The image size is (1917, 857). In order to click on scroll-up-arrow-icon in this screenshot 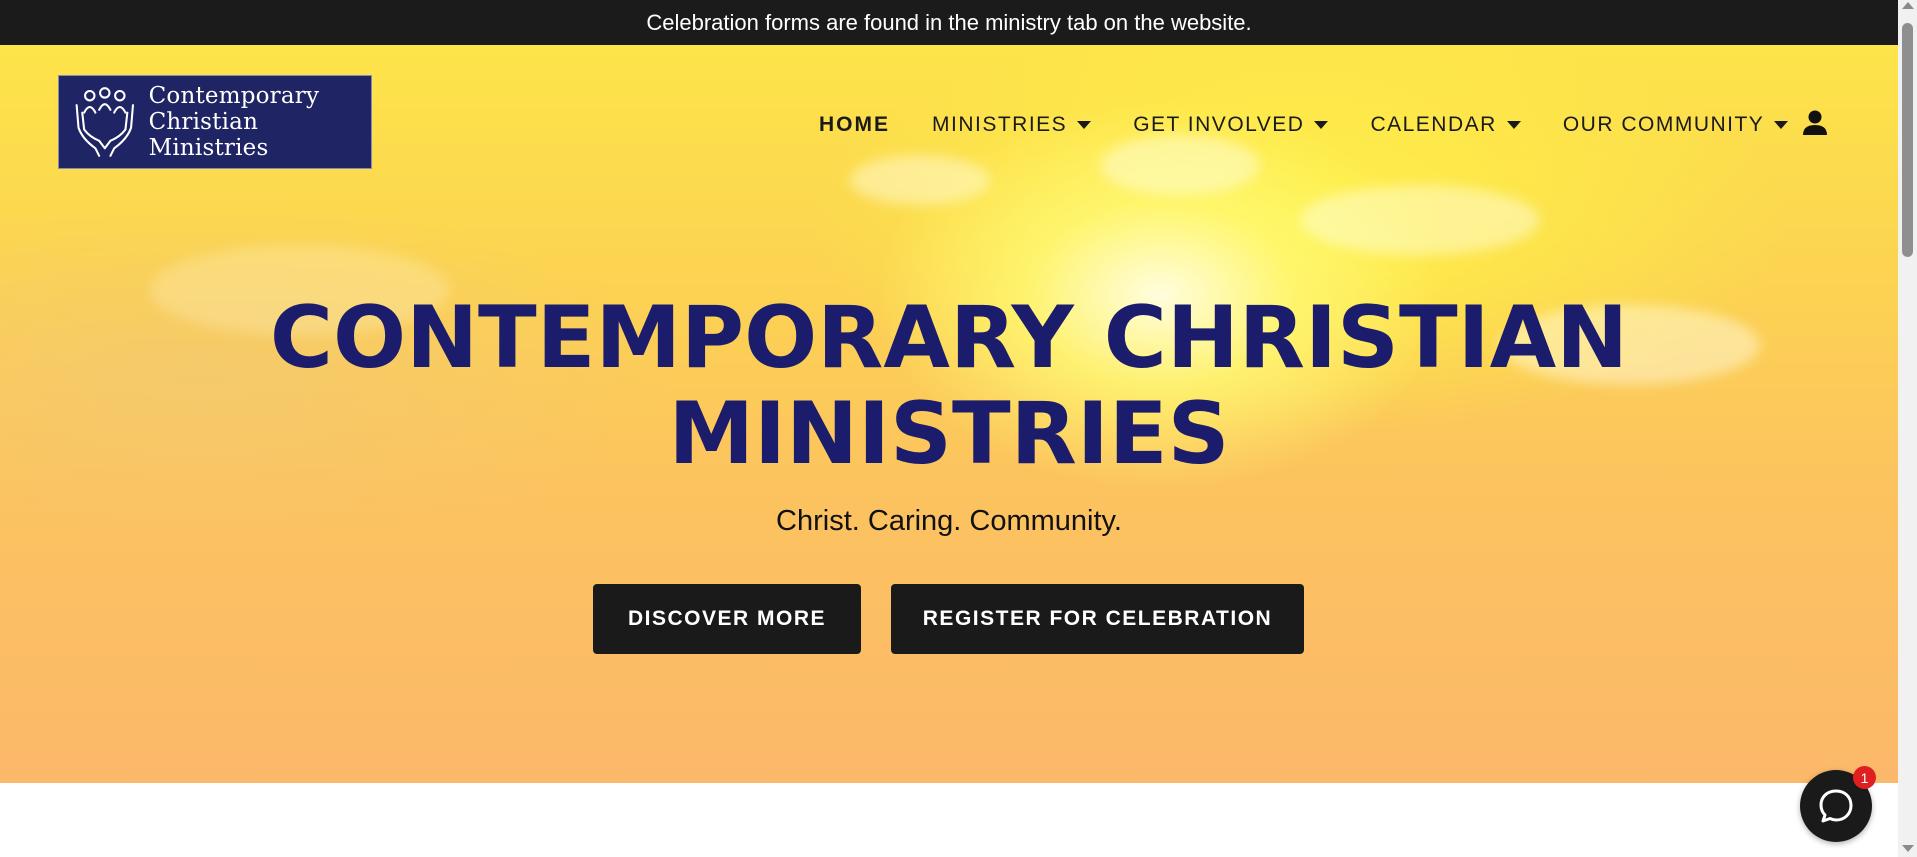, I will do `click(1908, 5)`.